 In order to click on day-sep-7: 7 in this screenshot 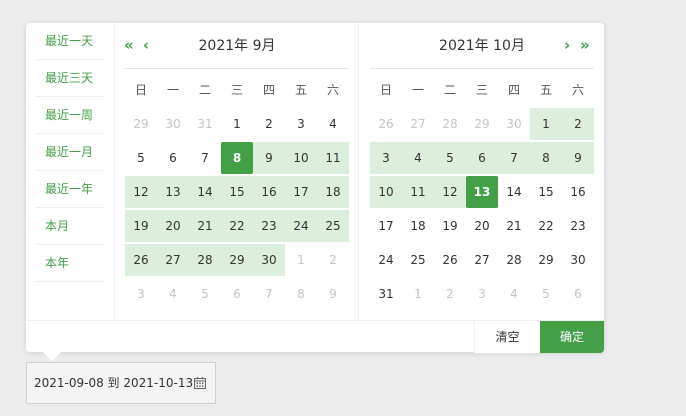, I will do `click(205, 158)`.